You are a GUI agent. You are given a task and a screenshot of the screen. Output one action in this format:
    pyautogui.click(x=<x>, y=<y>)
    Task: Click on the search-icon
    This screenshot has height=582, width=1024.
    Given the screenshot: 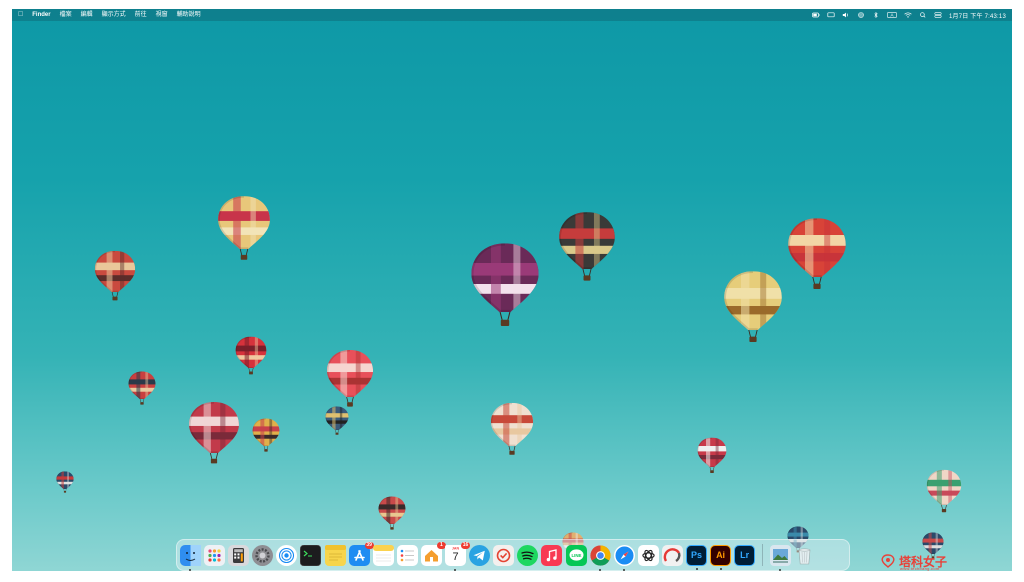 What is the action you would take?
    pyautogui.click(x=923, y=15)
    